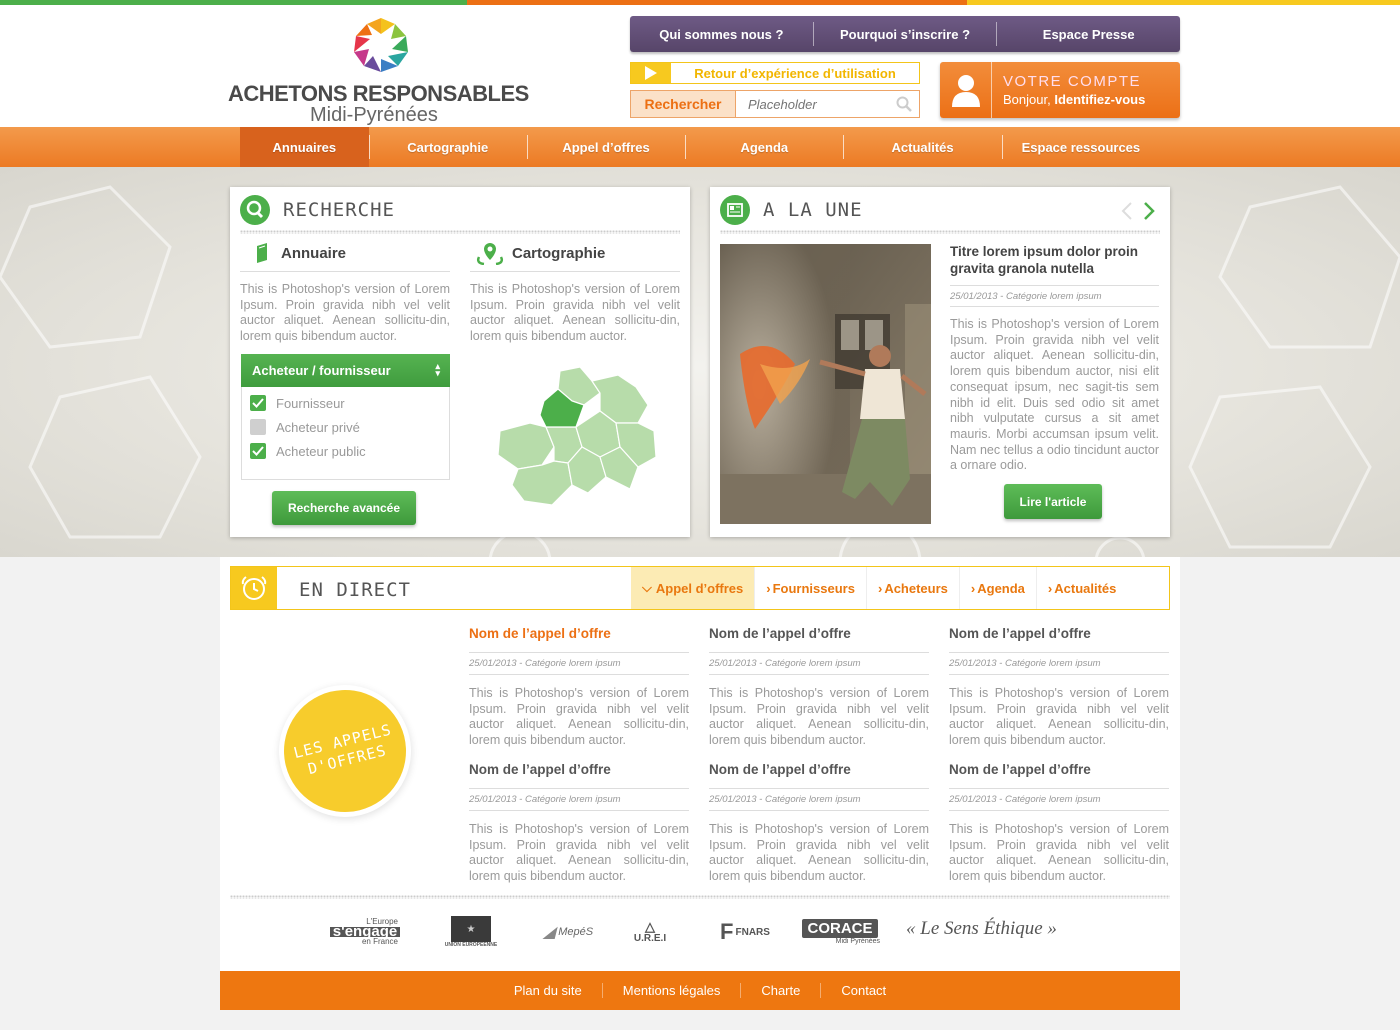 This screenshot has width=1400, height=1030. Describe the element at coordinates (840, 932) in the screenshot. I see `partner-corace-logo: CORACE Midi Pyrénées` at that location.